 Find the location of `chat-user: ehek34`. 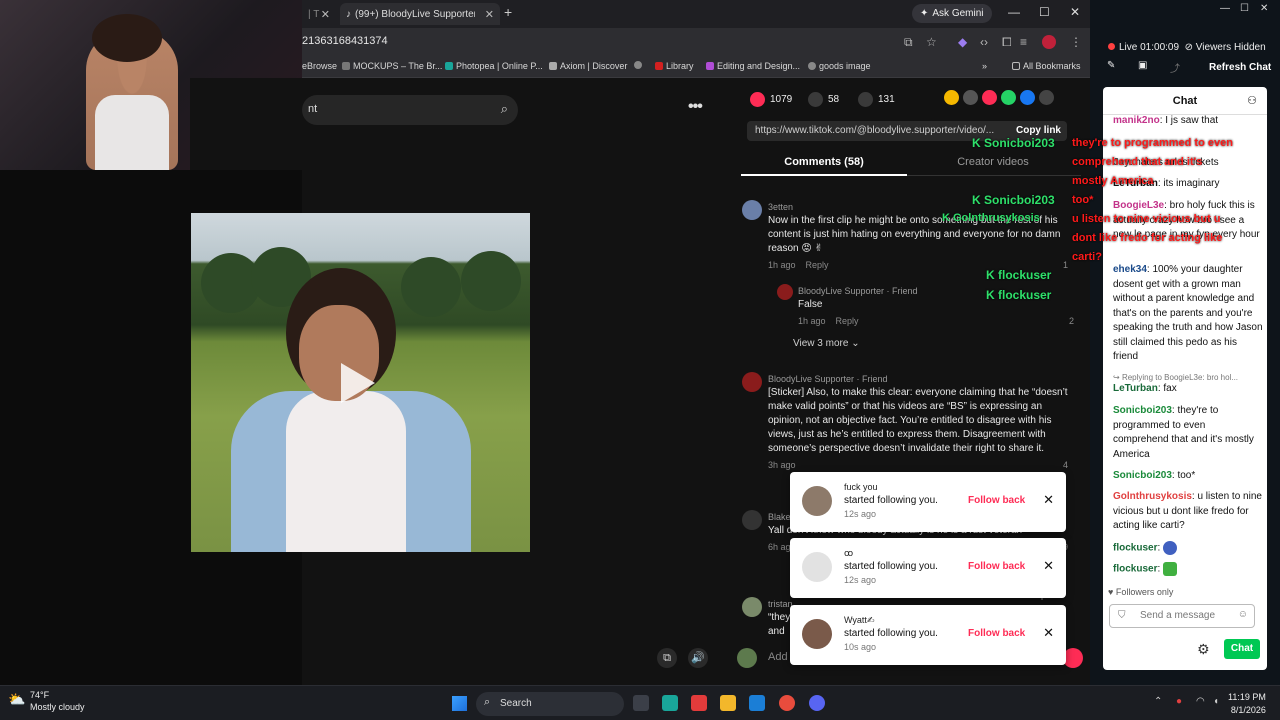

chat-user: ehek34 is located at coordinates (1130, 269).